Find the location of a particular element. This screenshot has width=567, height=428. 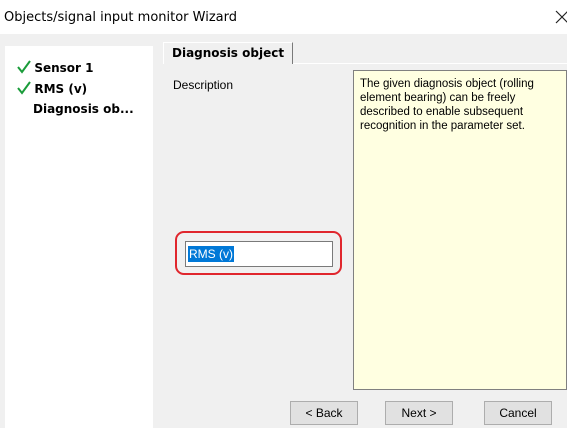

step-label: RMS (v) is located at coordinates (61, 89).